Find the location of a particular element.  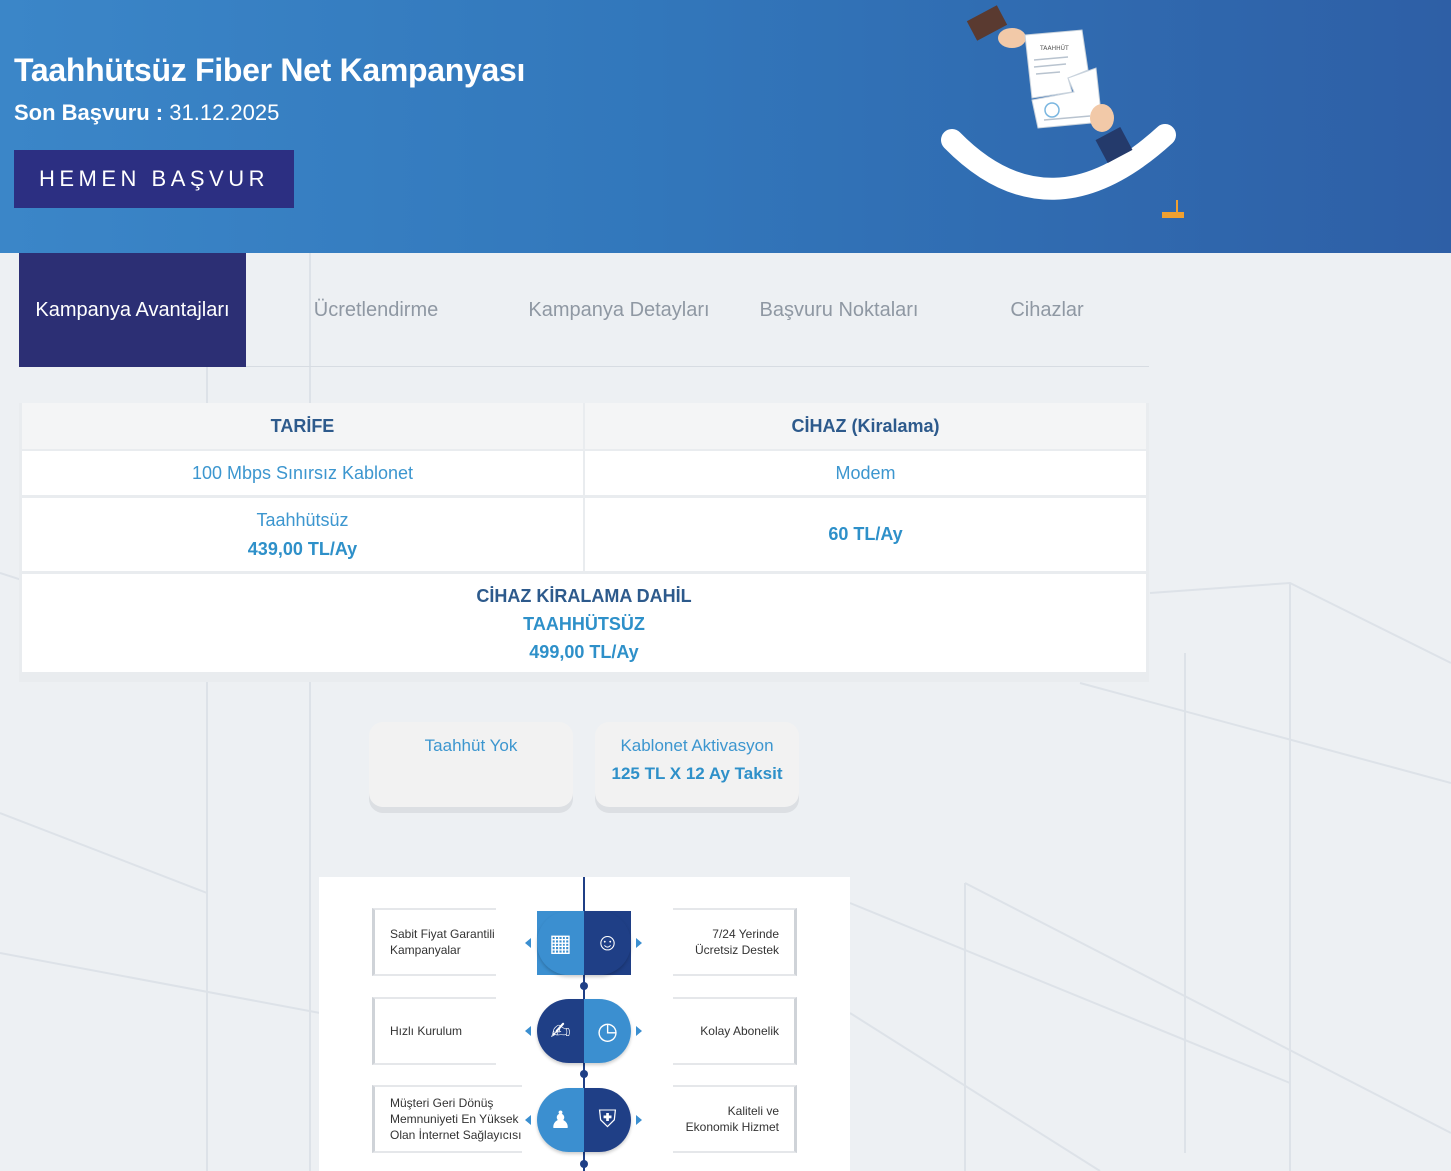

advantage-text: Kampanyalar is located at coordinates (425, 950).